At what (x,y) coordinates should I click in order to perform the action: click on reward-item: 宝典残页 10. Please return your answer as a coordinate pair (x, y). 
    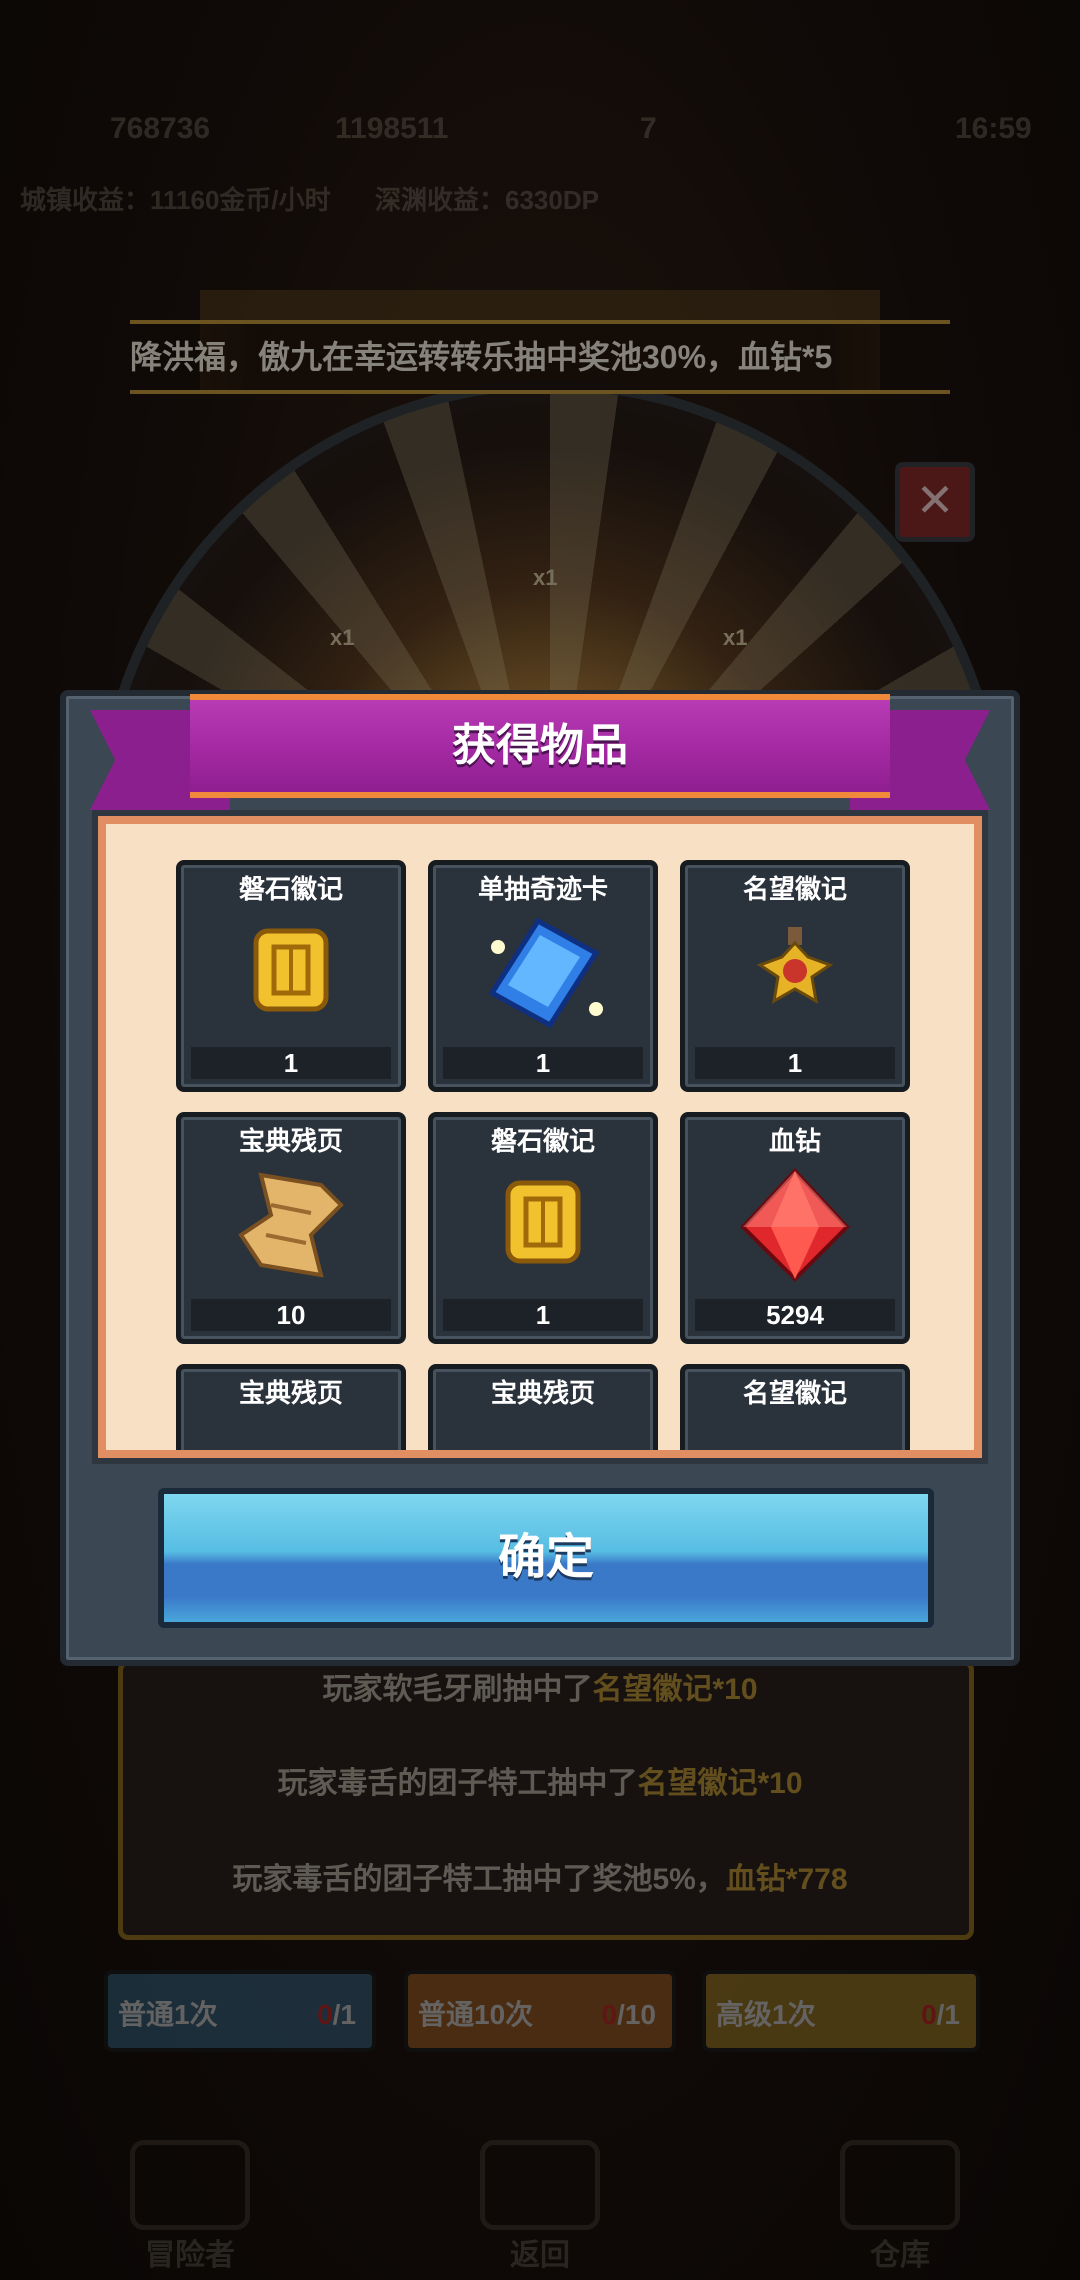
    Looking at the image, I should click on (291, 1228).